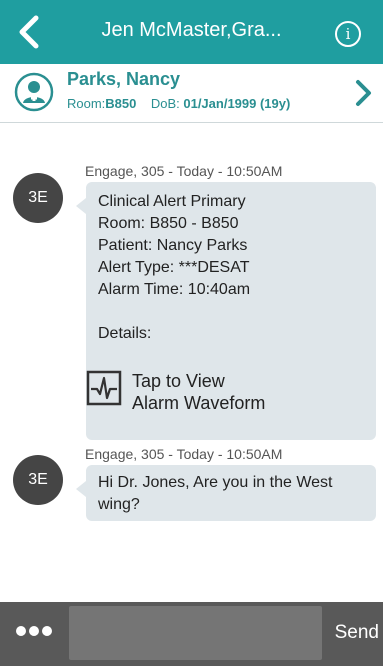 This screenshot has height=666, width=383. What do you see at coordinates (237, 103) in the screenshot?
I see `dob-value: 01/Jan/1999 (19y)` at bounding box center [237, 103].